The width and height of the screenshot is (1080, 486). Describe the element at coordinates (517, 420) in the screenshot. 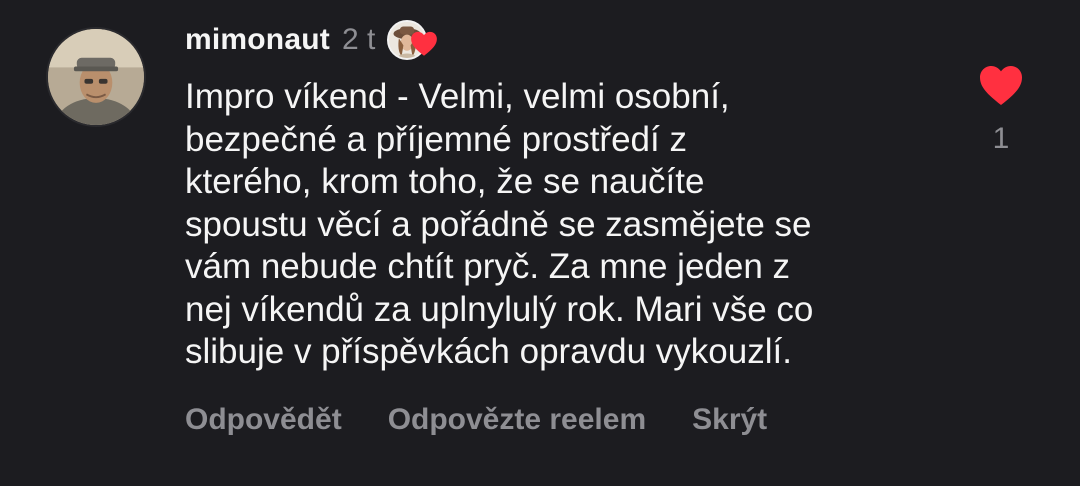

I see `reply-with-reel-button: Odpovězte reelem` at that location.